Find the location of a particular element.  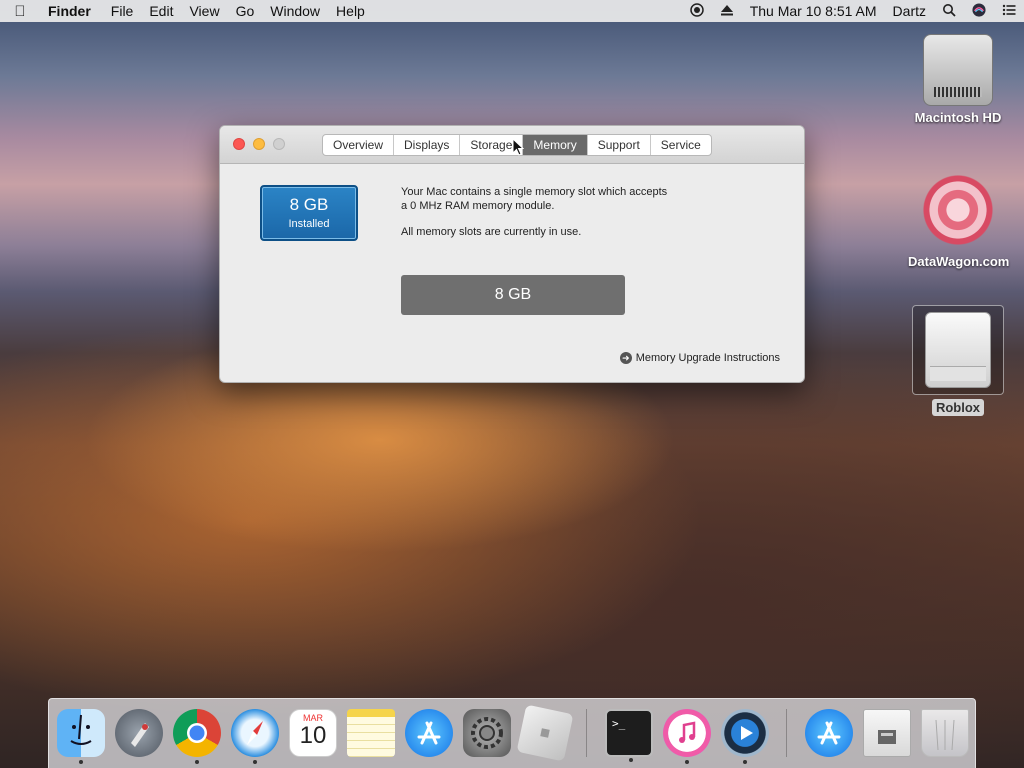

menu-view: View is located at coordinates (204, 11).